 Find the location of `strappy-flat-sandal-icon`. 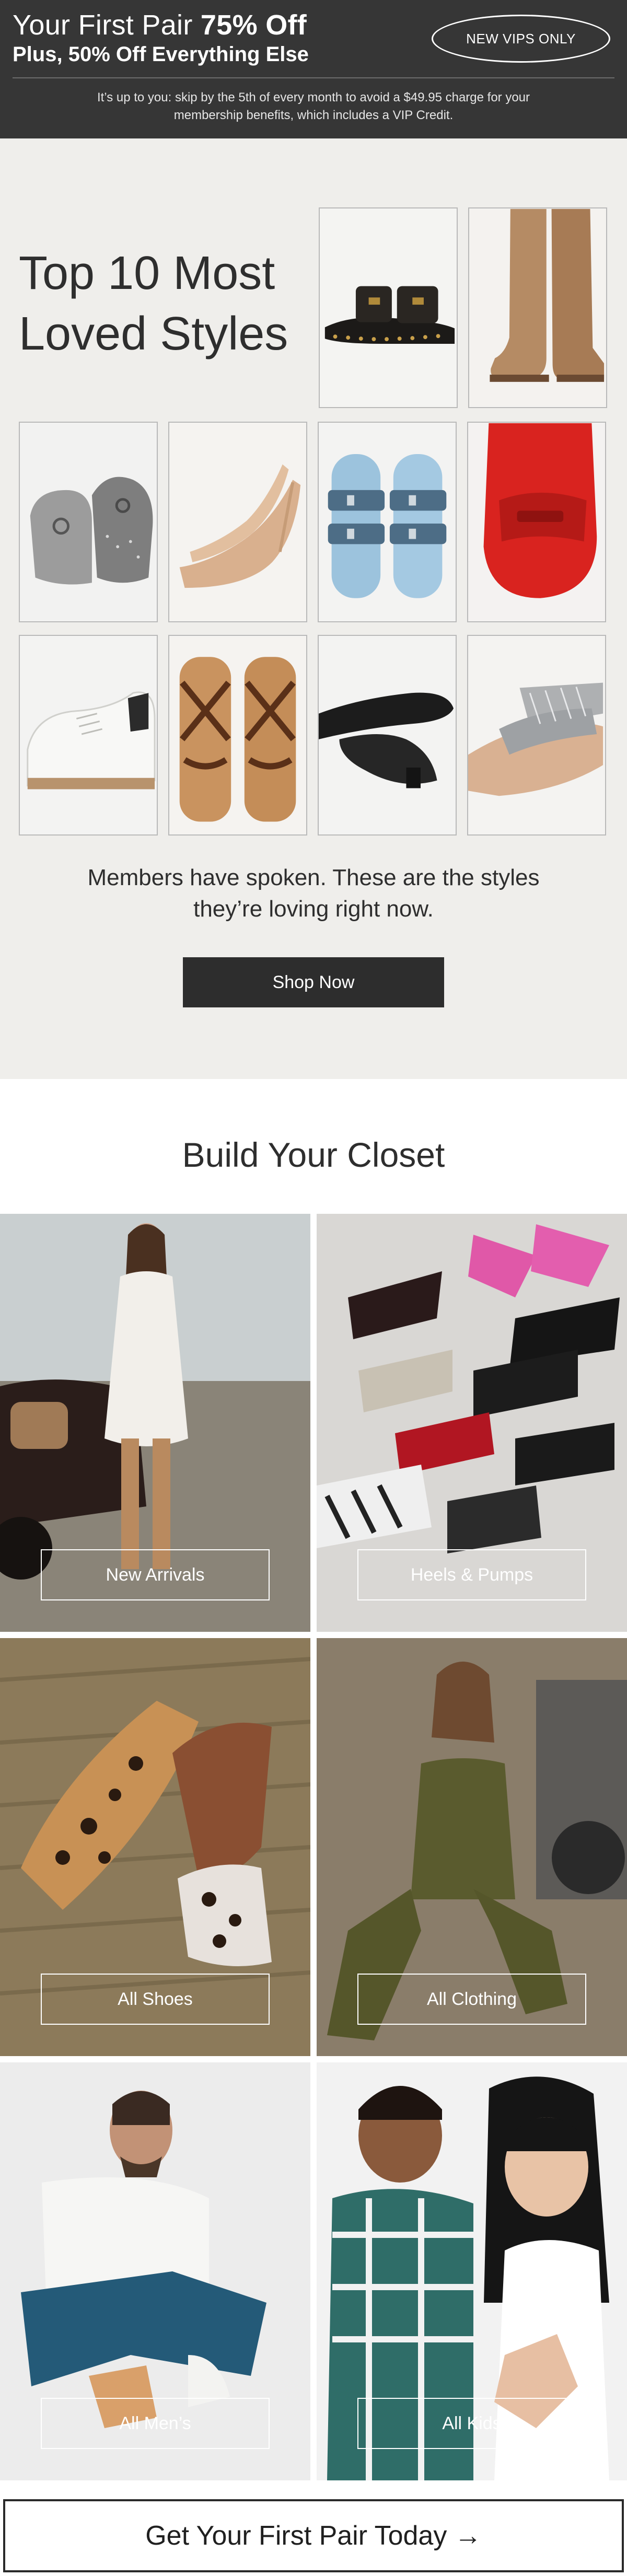

strappy-flat-sandal-icon is located at coordinates (237, 735).